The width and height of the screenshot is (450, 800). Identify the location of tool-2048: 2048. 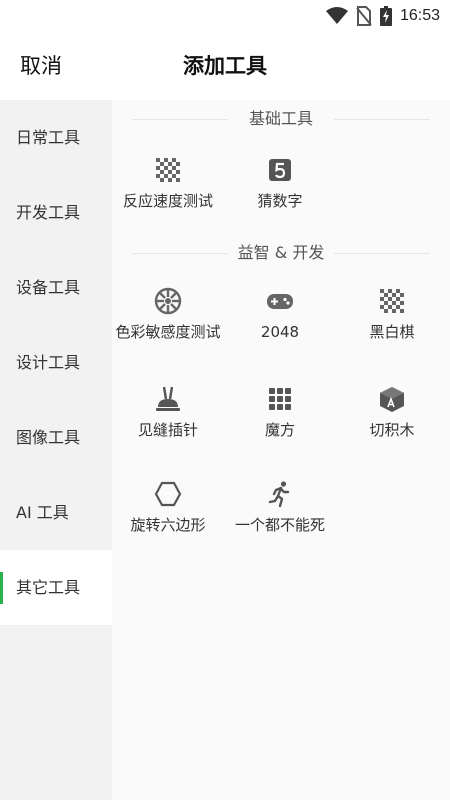
(280, 314).